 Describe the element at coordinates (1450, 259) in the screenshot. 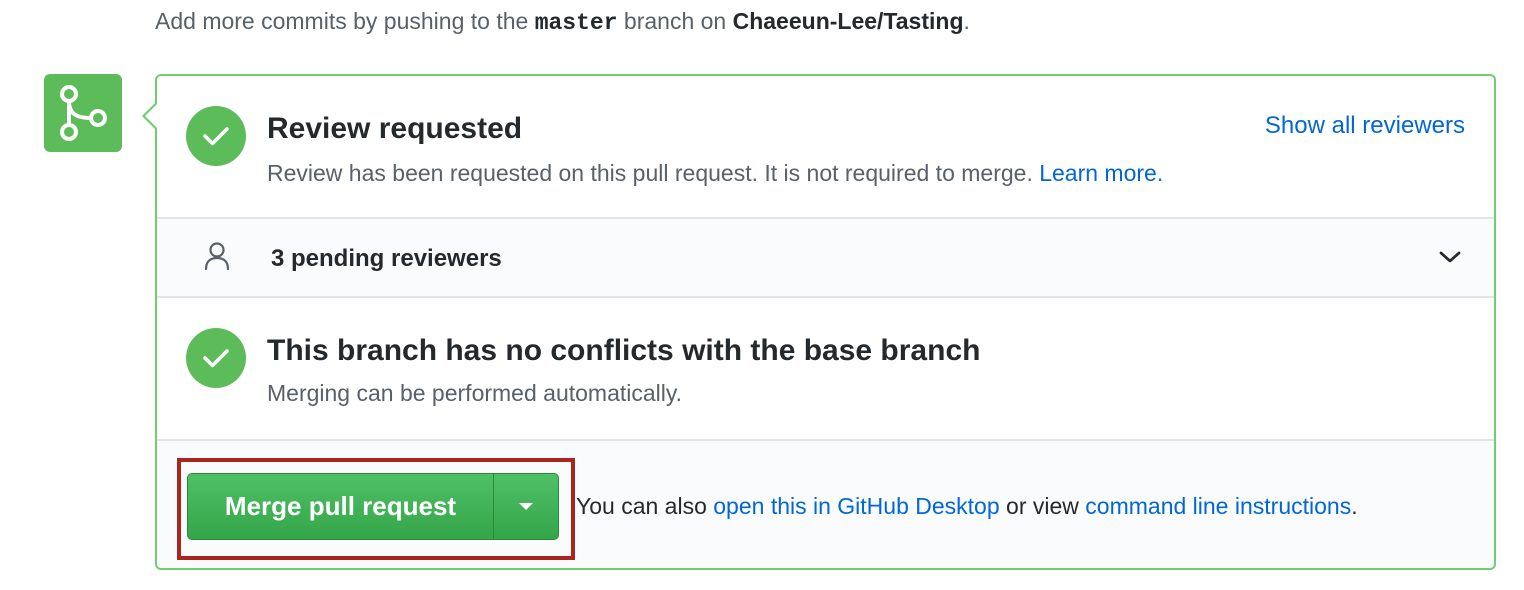

I see `chevron-down-icon` at that location.